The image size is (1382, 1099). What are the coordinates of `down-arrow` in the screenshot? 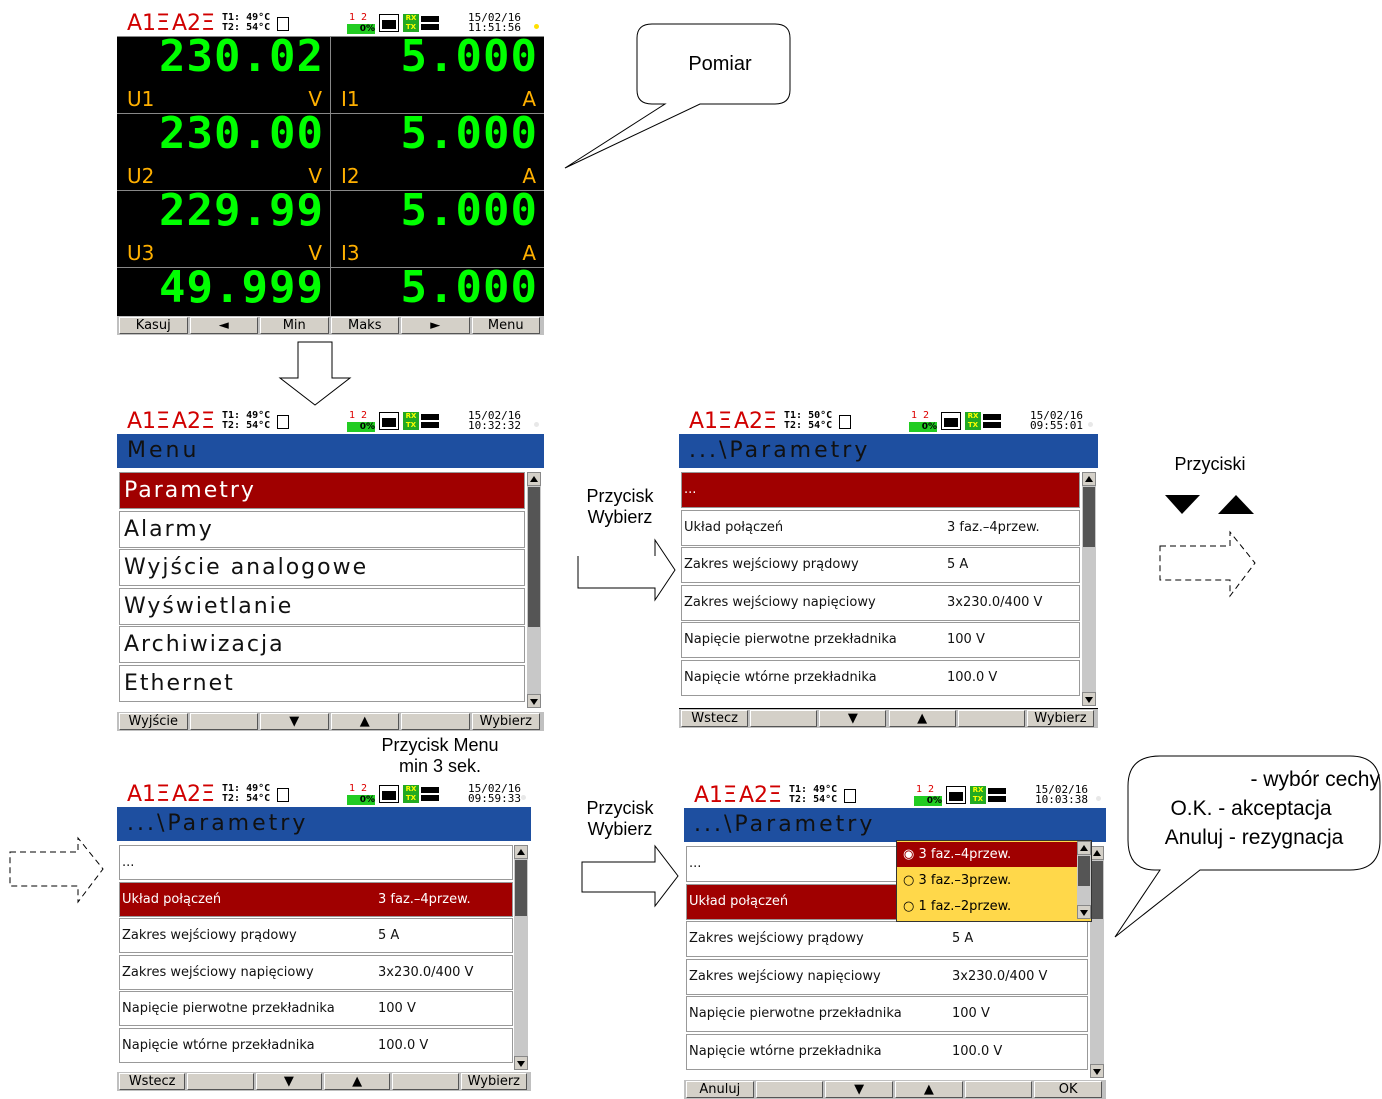 It's located at (315, 373).